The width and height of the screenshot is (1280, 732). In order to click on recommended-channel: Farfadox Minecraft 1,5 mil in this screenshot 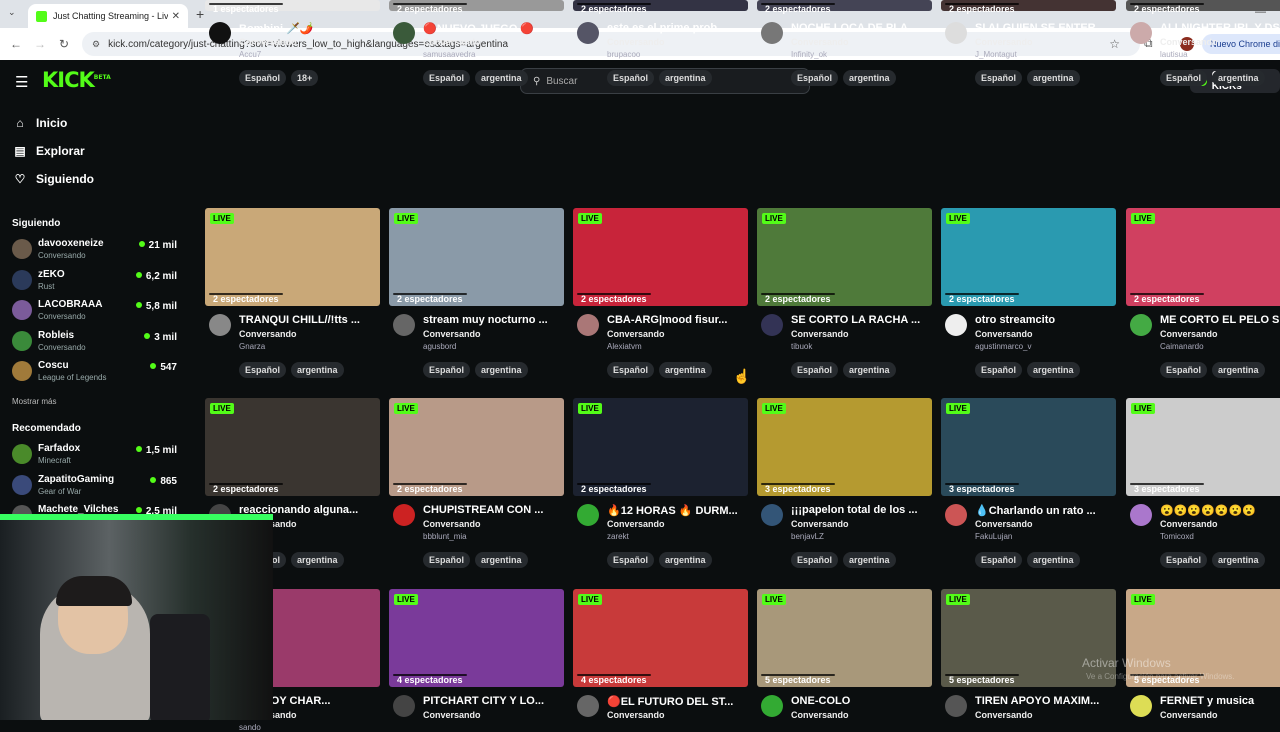, I will do `click(94, 456)`.